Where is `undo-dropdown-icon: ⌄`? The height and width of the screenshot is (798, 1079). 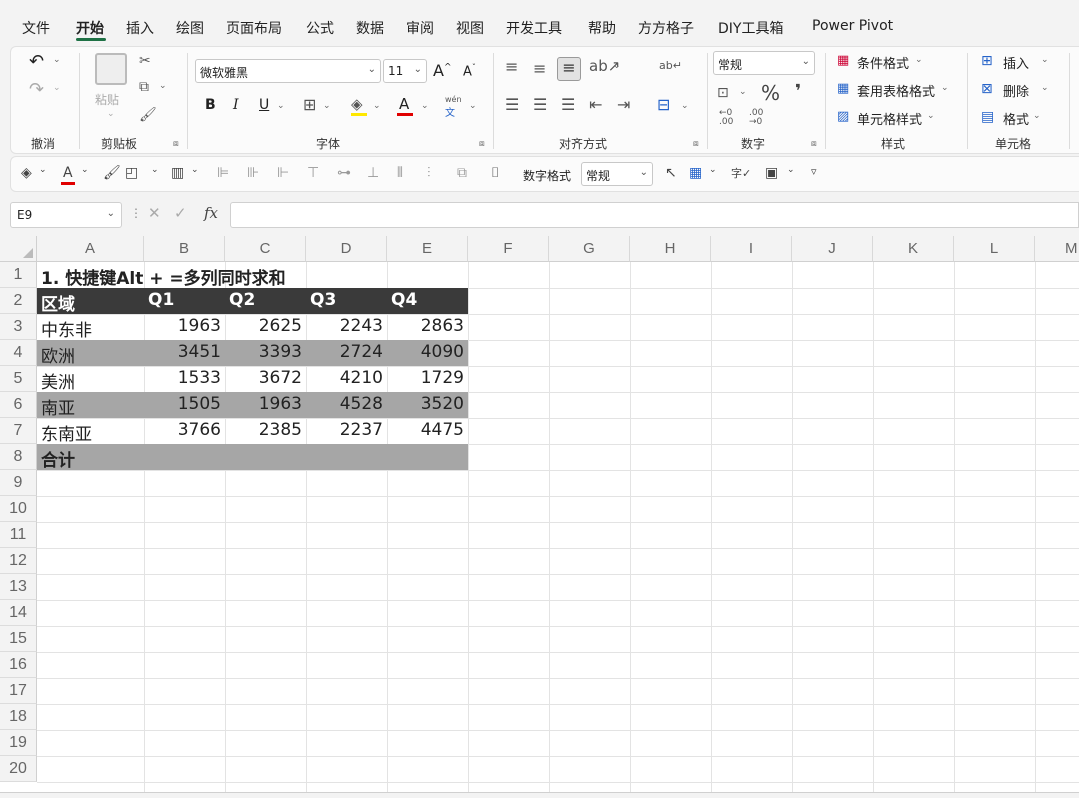 undo-dropdown-icon: ⌄ is located at coordinates (57, 60).